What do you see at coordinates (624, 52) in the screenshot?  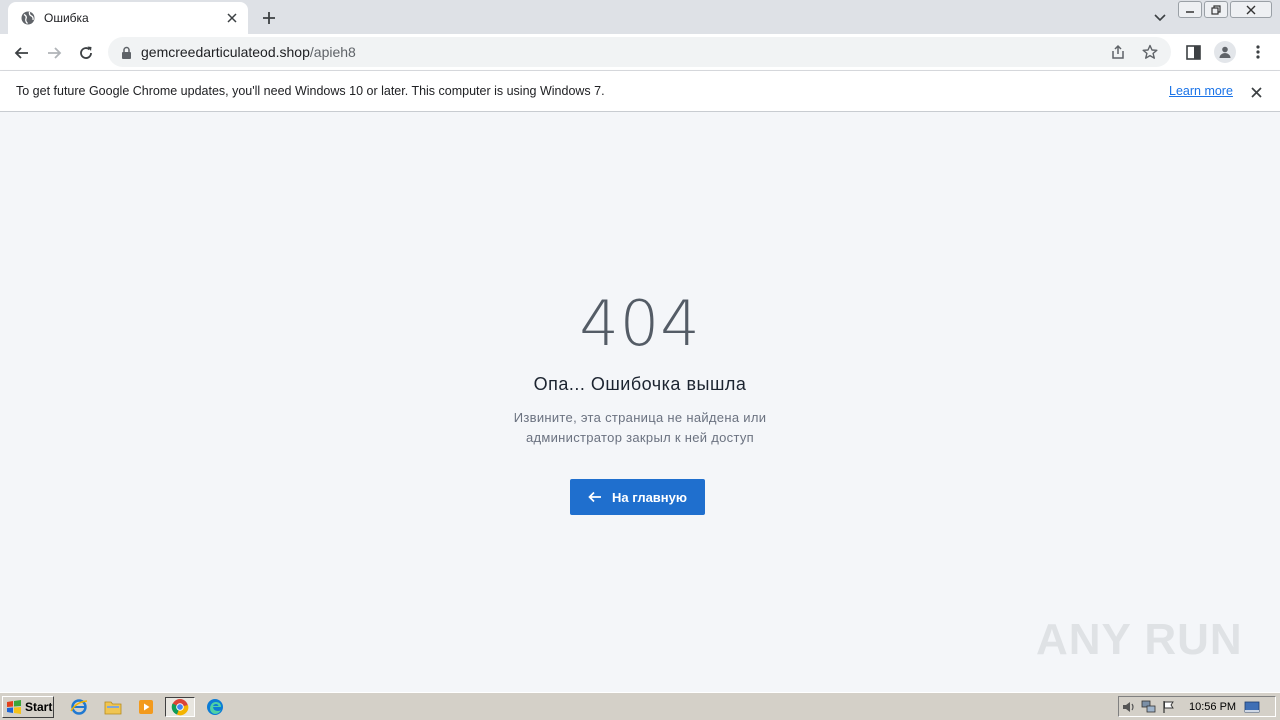 I see `url-text: gemcreedarticulateod.shop/apieh8` at bounding box center [624, 52].